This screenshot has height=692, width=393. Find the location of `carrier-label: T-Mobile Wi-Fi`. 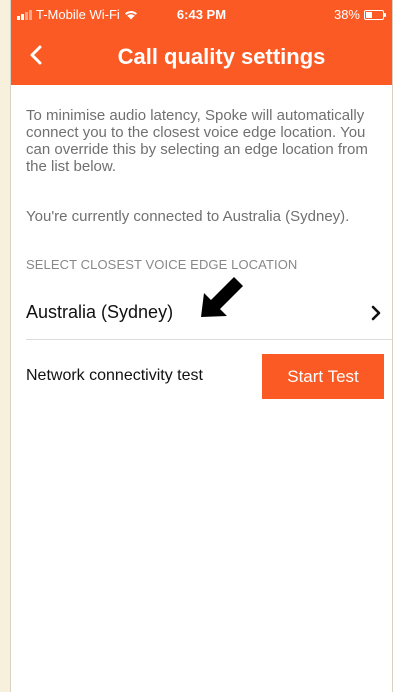

carrier-label: T-Mobile Wi-Fi is located at coordinates (78, 14).